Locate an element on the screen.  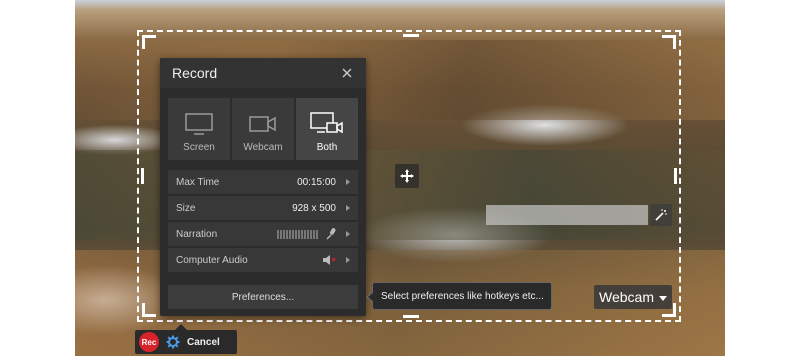
monitor-icon is located at coordinates (199, 124).